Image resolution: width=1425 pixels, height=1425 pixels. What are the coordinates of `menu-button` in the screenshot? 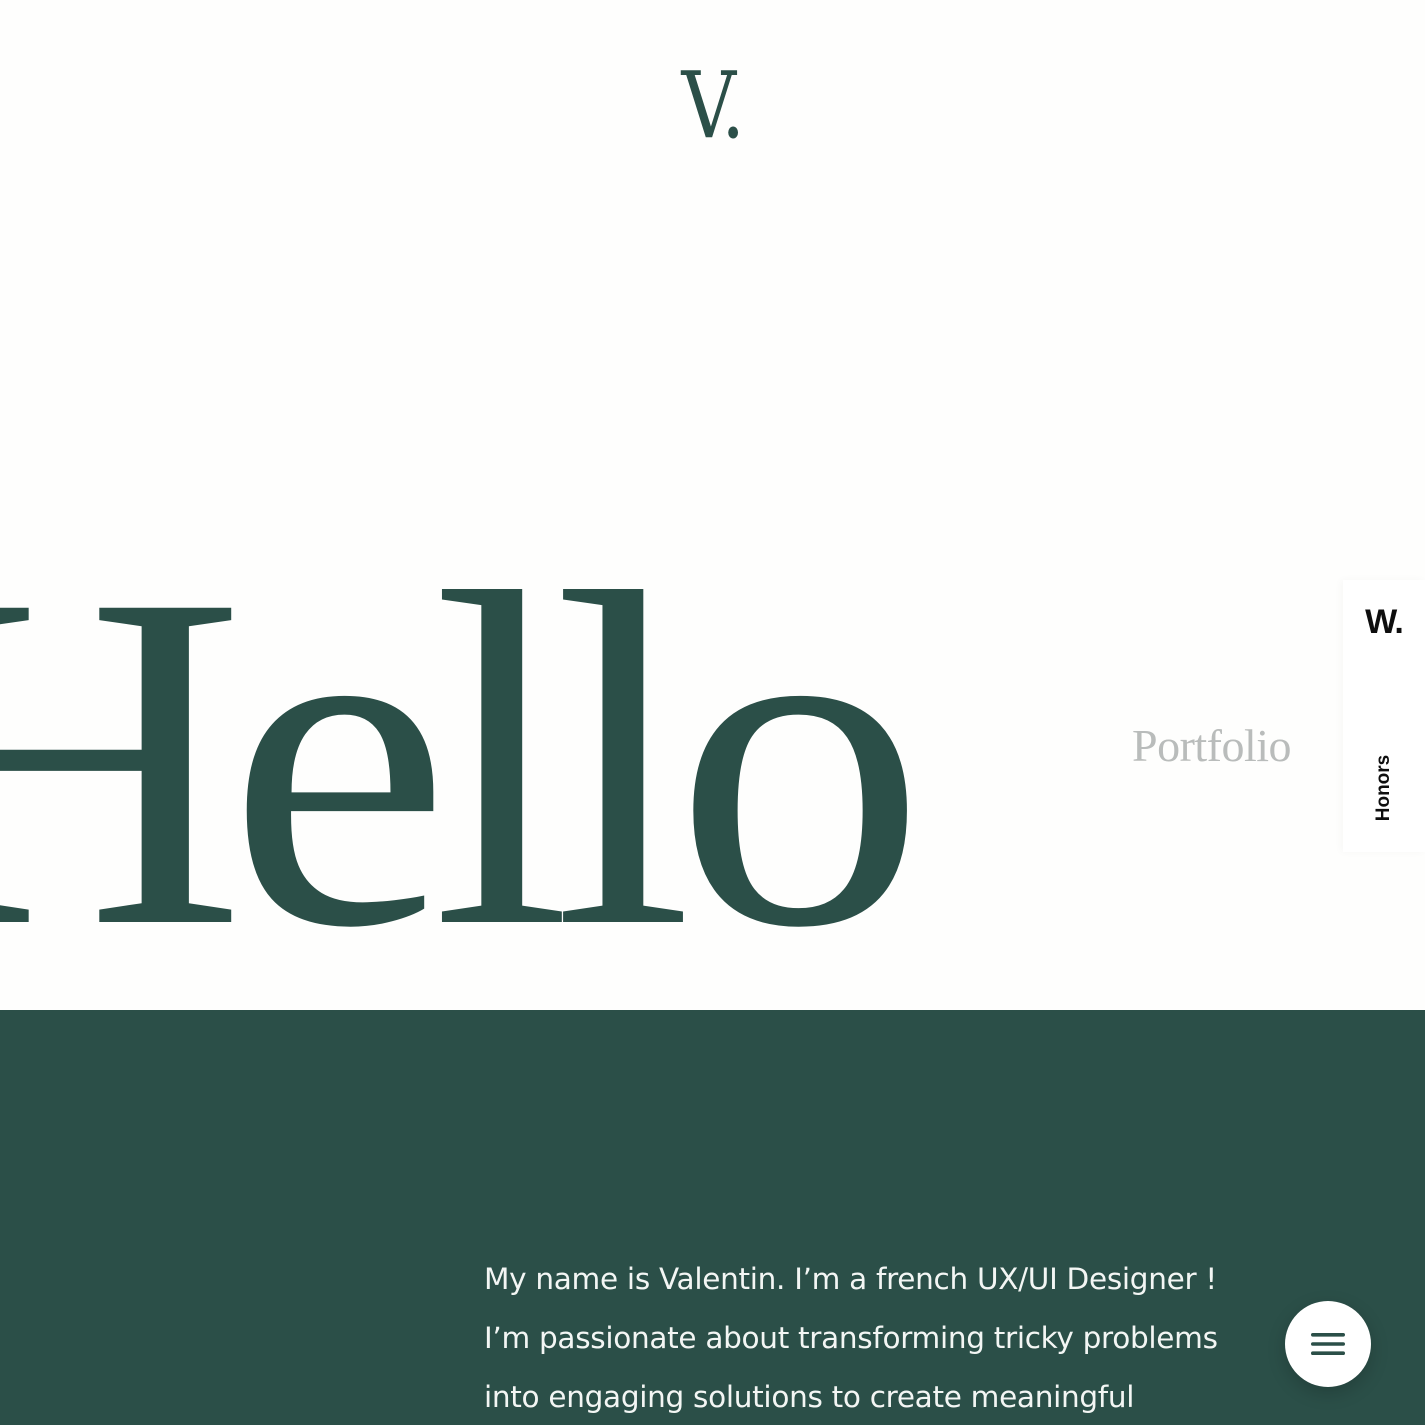 It's located at (1328, 1344).